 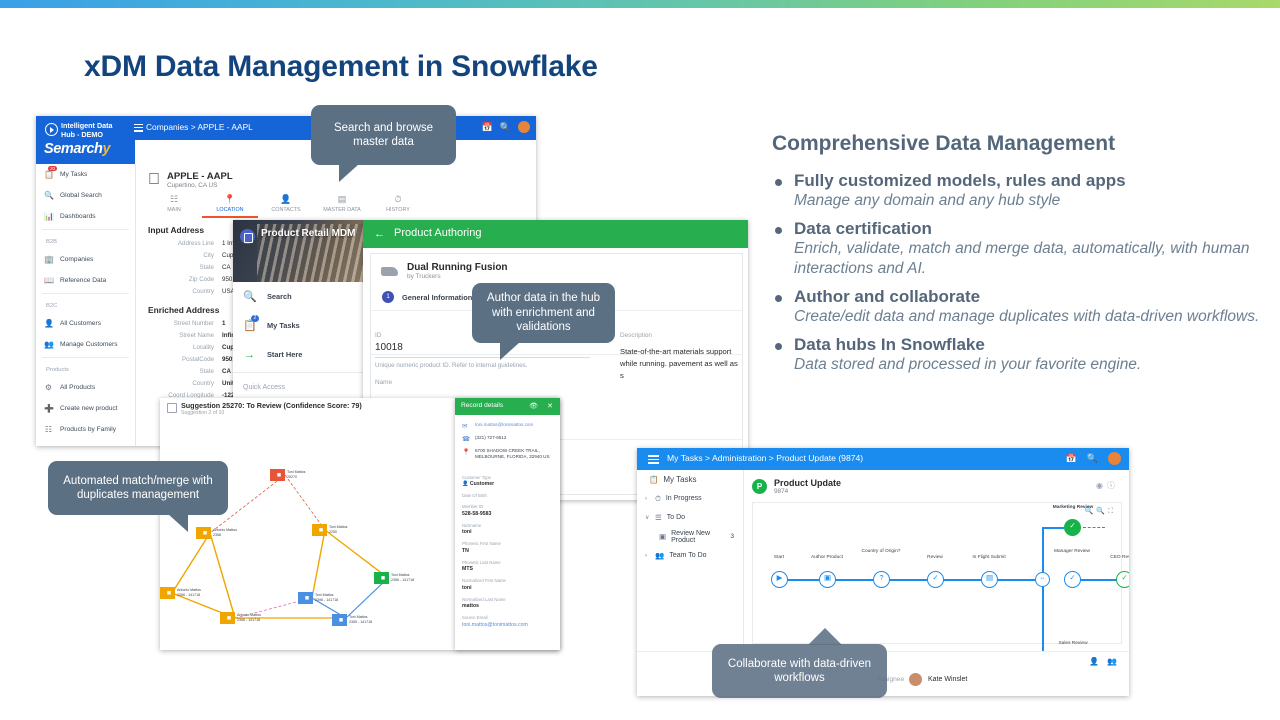 I want to click on sidebar-item-label: Products by Family, so click(x=88, y=429).